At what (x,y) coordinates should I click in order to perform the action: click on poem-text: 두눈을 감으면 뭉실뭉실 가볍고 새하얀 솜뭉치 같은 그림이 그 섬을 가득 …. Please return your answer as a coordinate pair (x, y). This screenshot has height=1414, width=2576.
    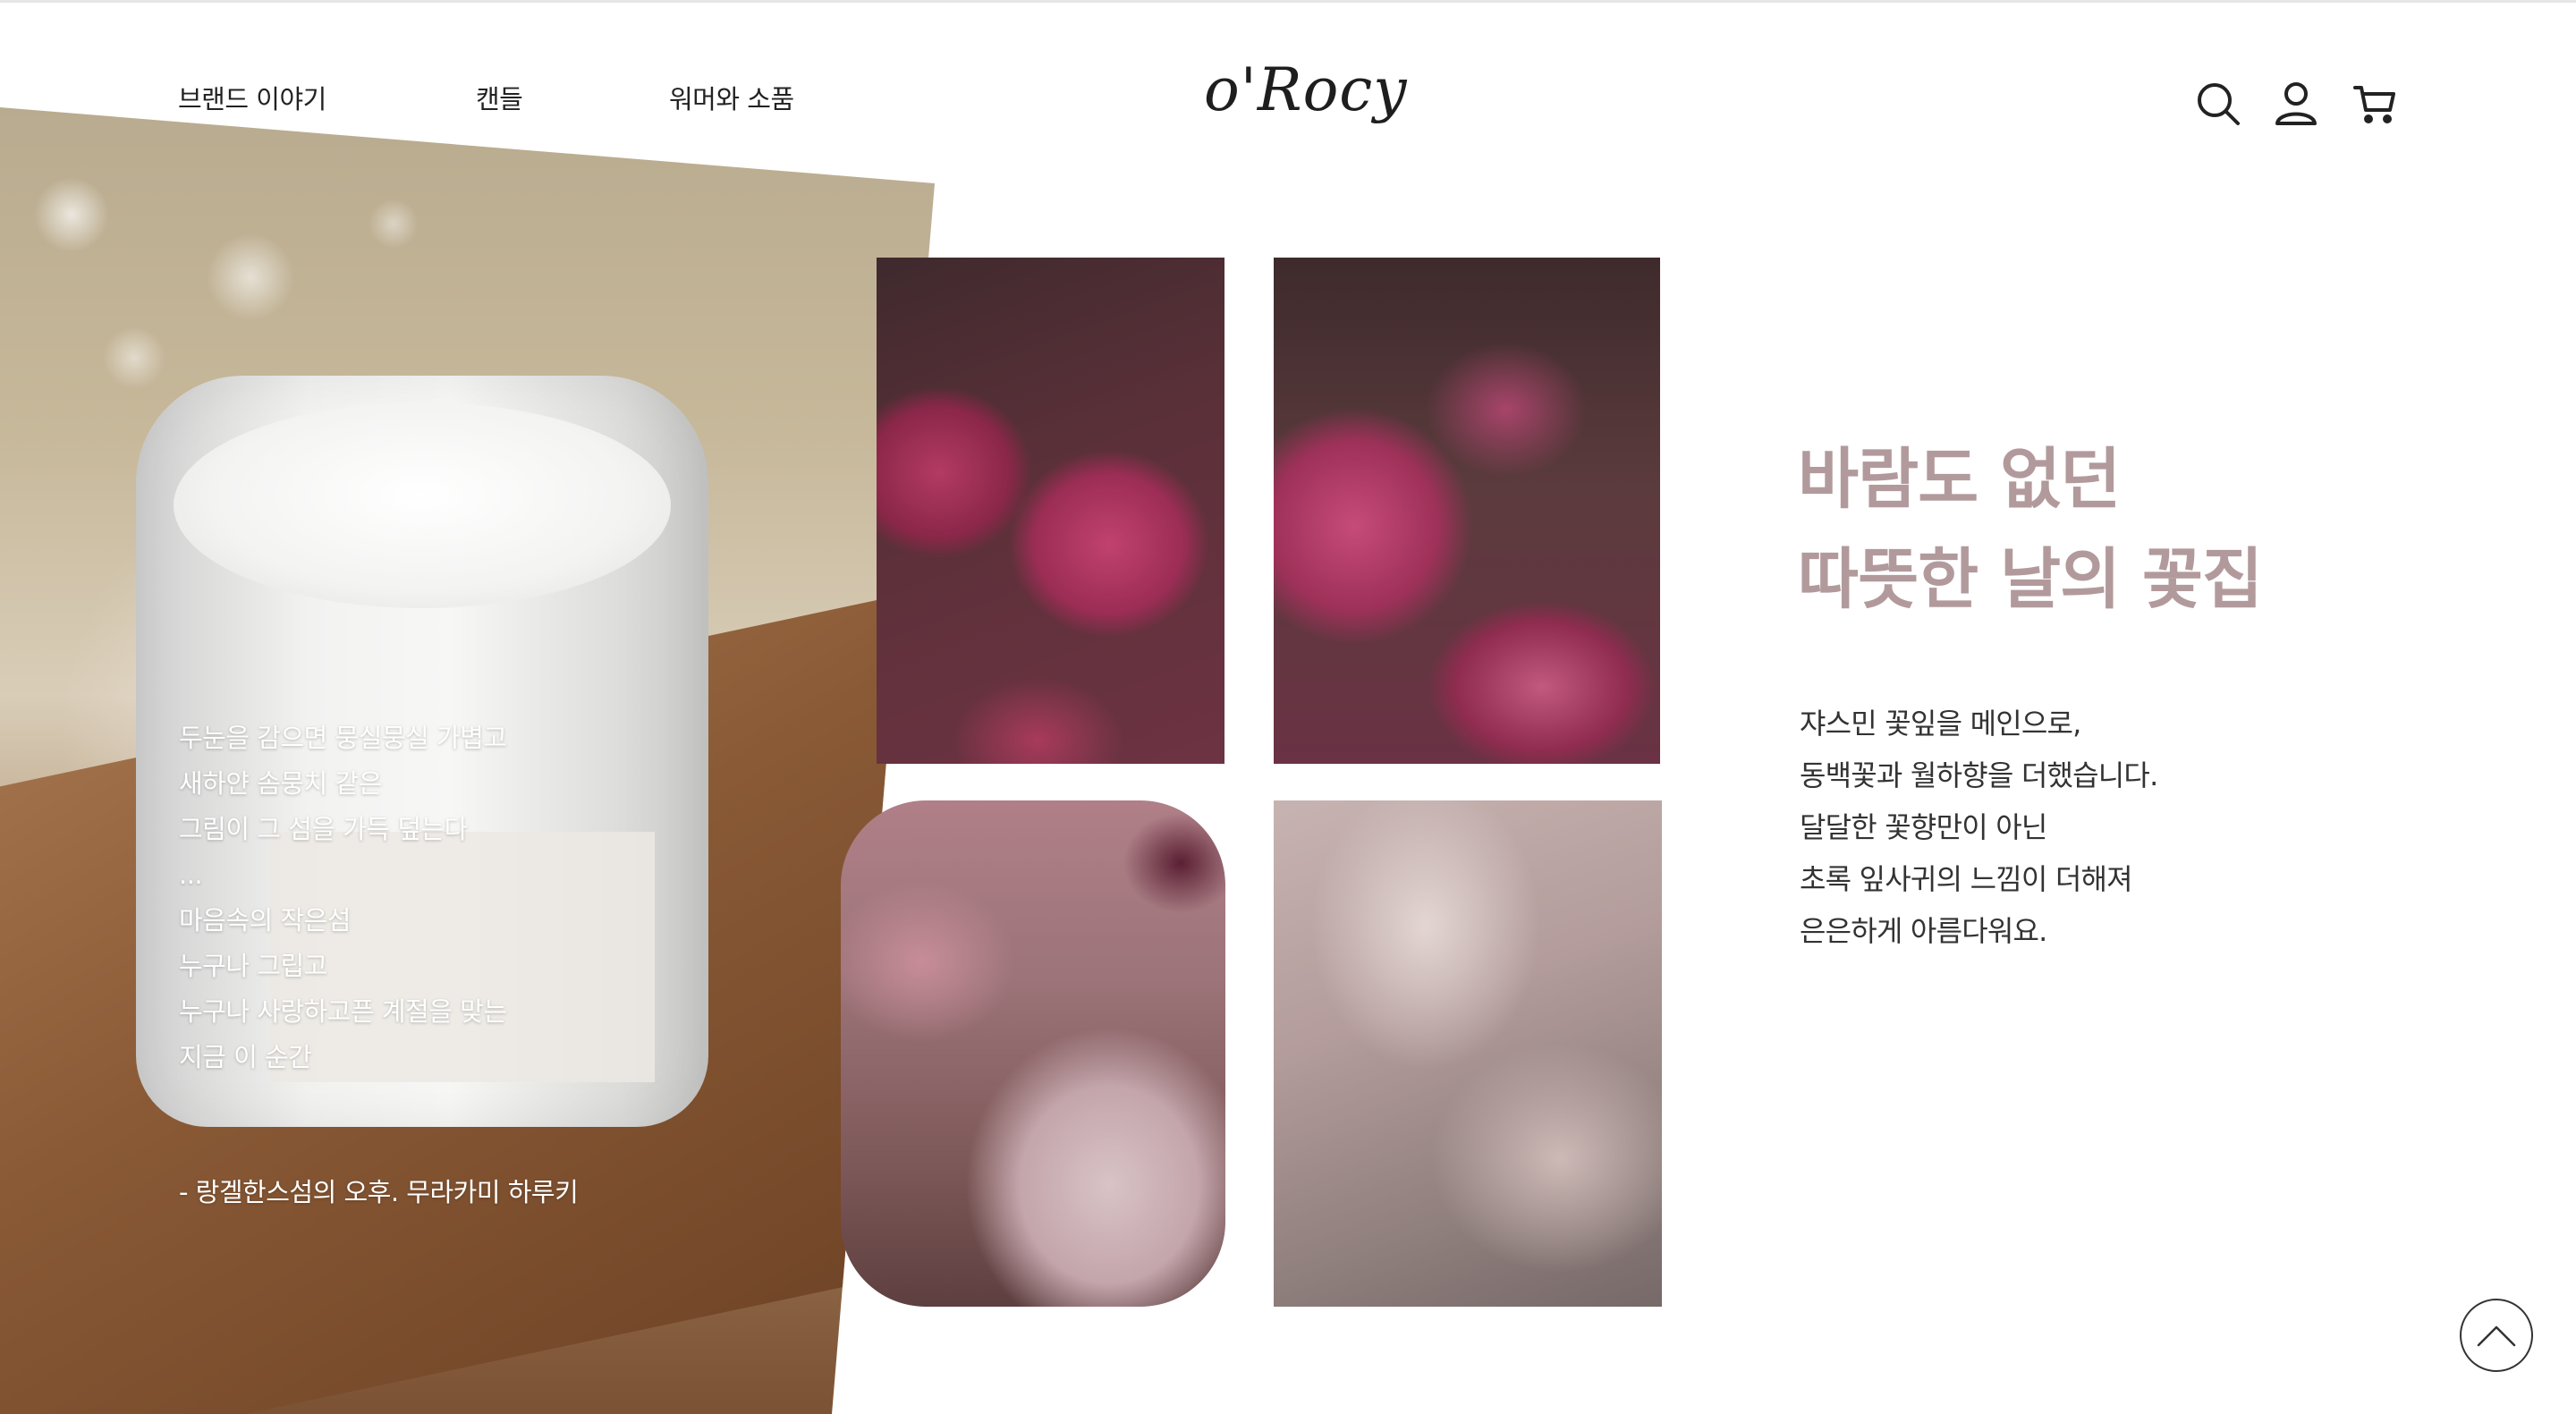
    Looking at the image, I should click on (429, 897).